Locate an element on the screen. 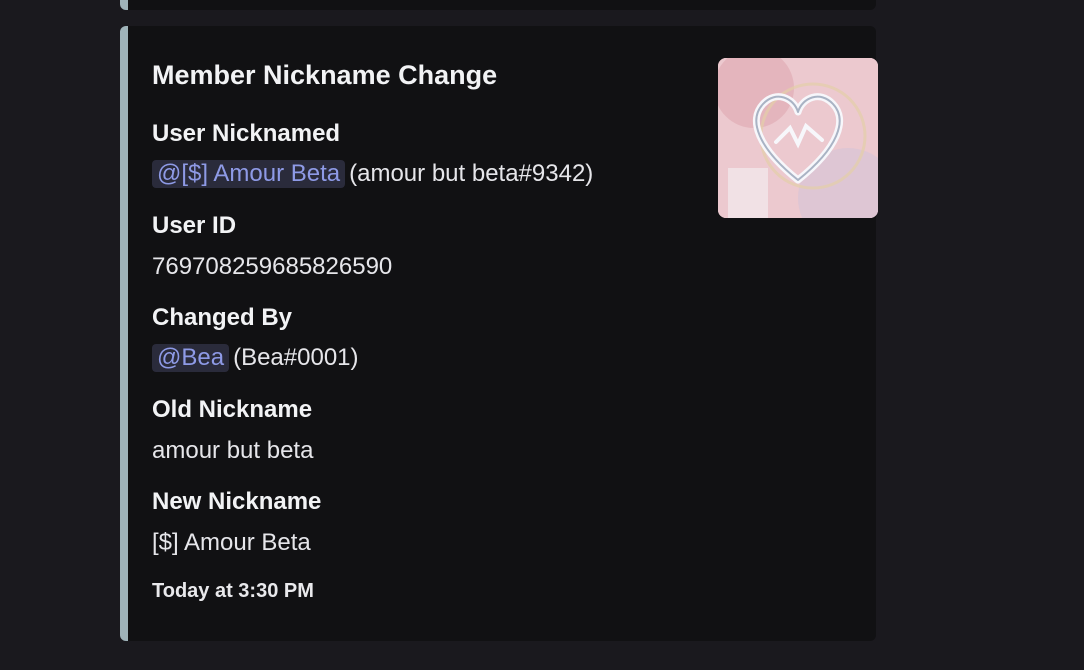 The image size is (1084, 670). field-value-new-nickname: [$] Amour Beta is located at coordinates (231, 542).